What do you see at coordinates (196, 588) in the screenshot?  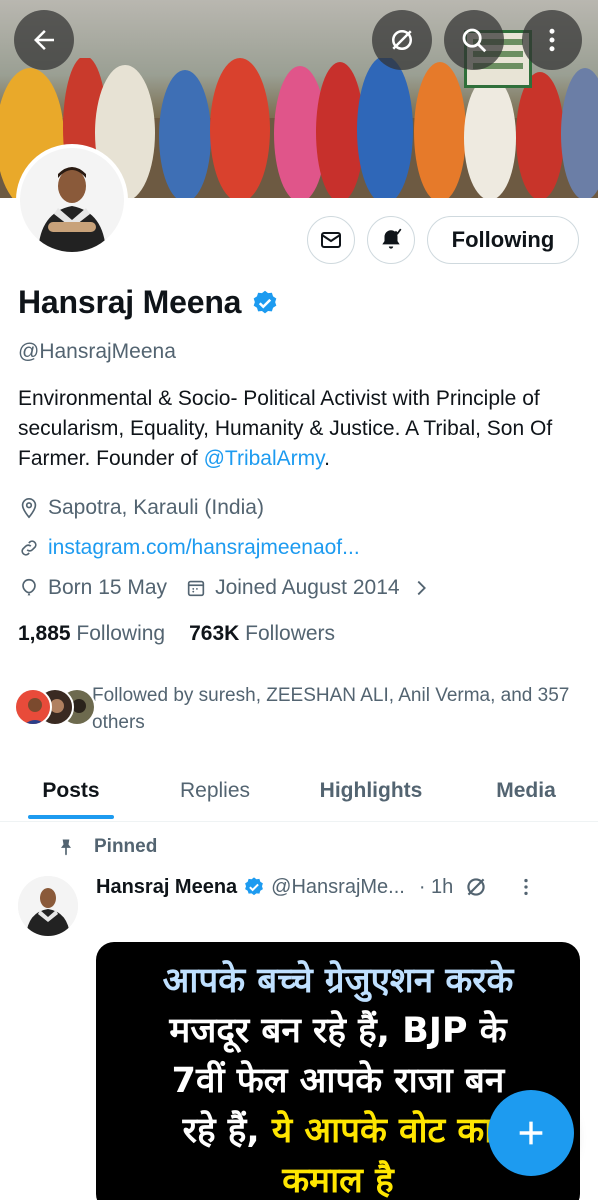 I see `calendar-icon` at bounding box center [196, 588].